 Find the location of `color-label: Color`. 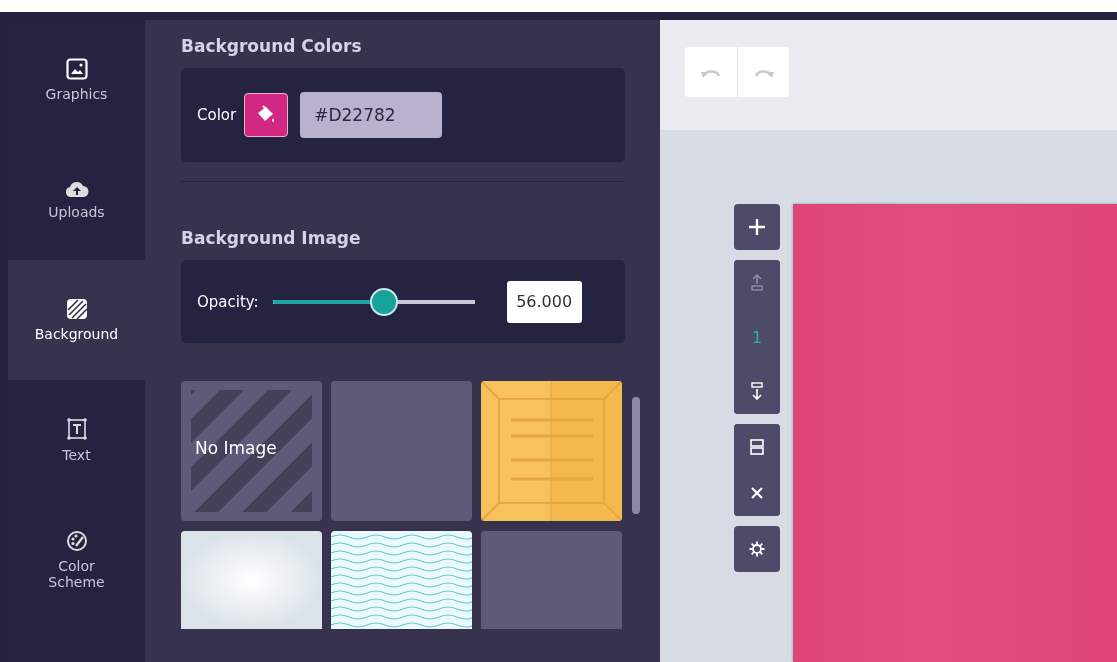

color-label: Color is located at coordinates (217, 115).